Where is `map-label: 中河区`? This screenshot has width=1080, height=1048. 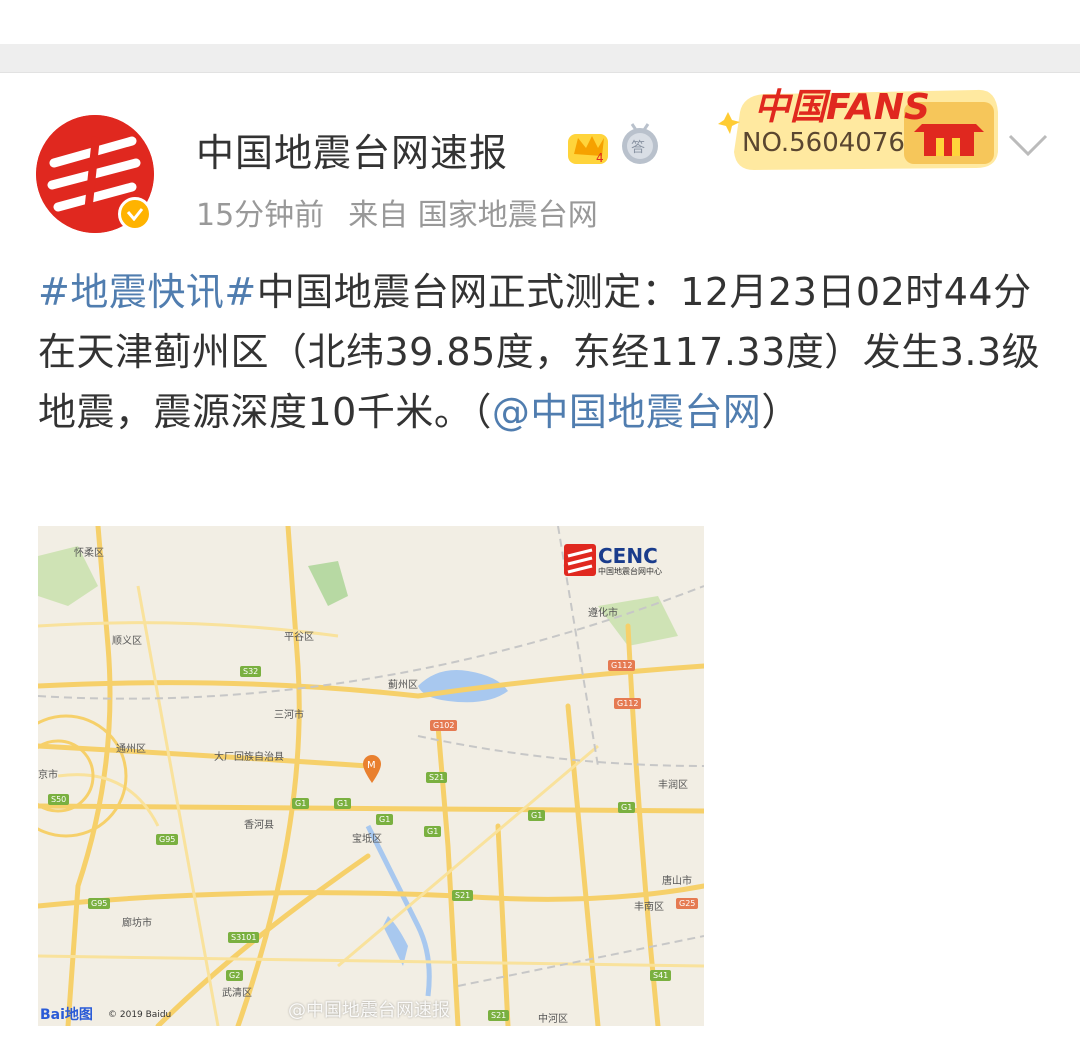 map-label: 中河区 is located at coordinates (553, 1019).